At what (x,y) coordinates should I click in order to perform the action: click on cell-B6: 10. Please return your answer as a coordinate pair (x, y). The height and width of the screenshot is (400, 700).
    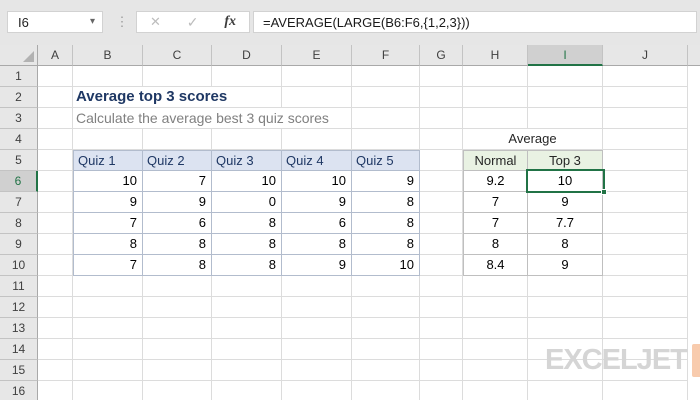
    Looking at the image, I should click on (108, 181).